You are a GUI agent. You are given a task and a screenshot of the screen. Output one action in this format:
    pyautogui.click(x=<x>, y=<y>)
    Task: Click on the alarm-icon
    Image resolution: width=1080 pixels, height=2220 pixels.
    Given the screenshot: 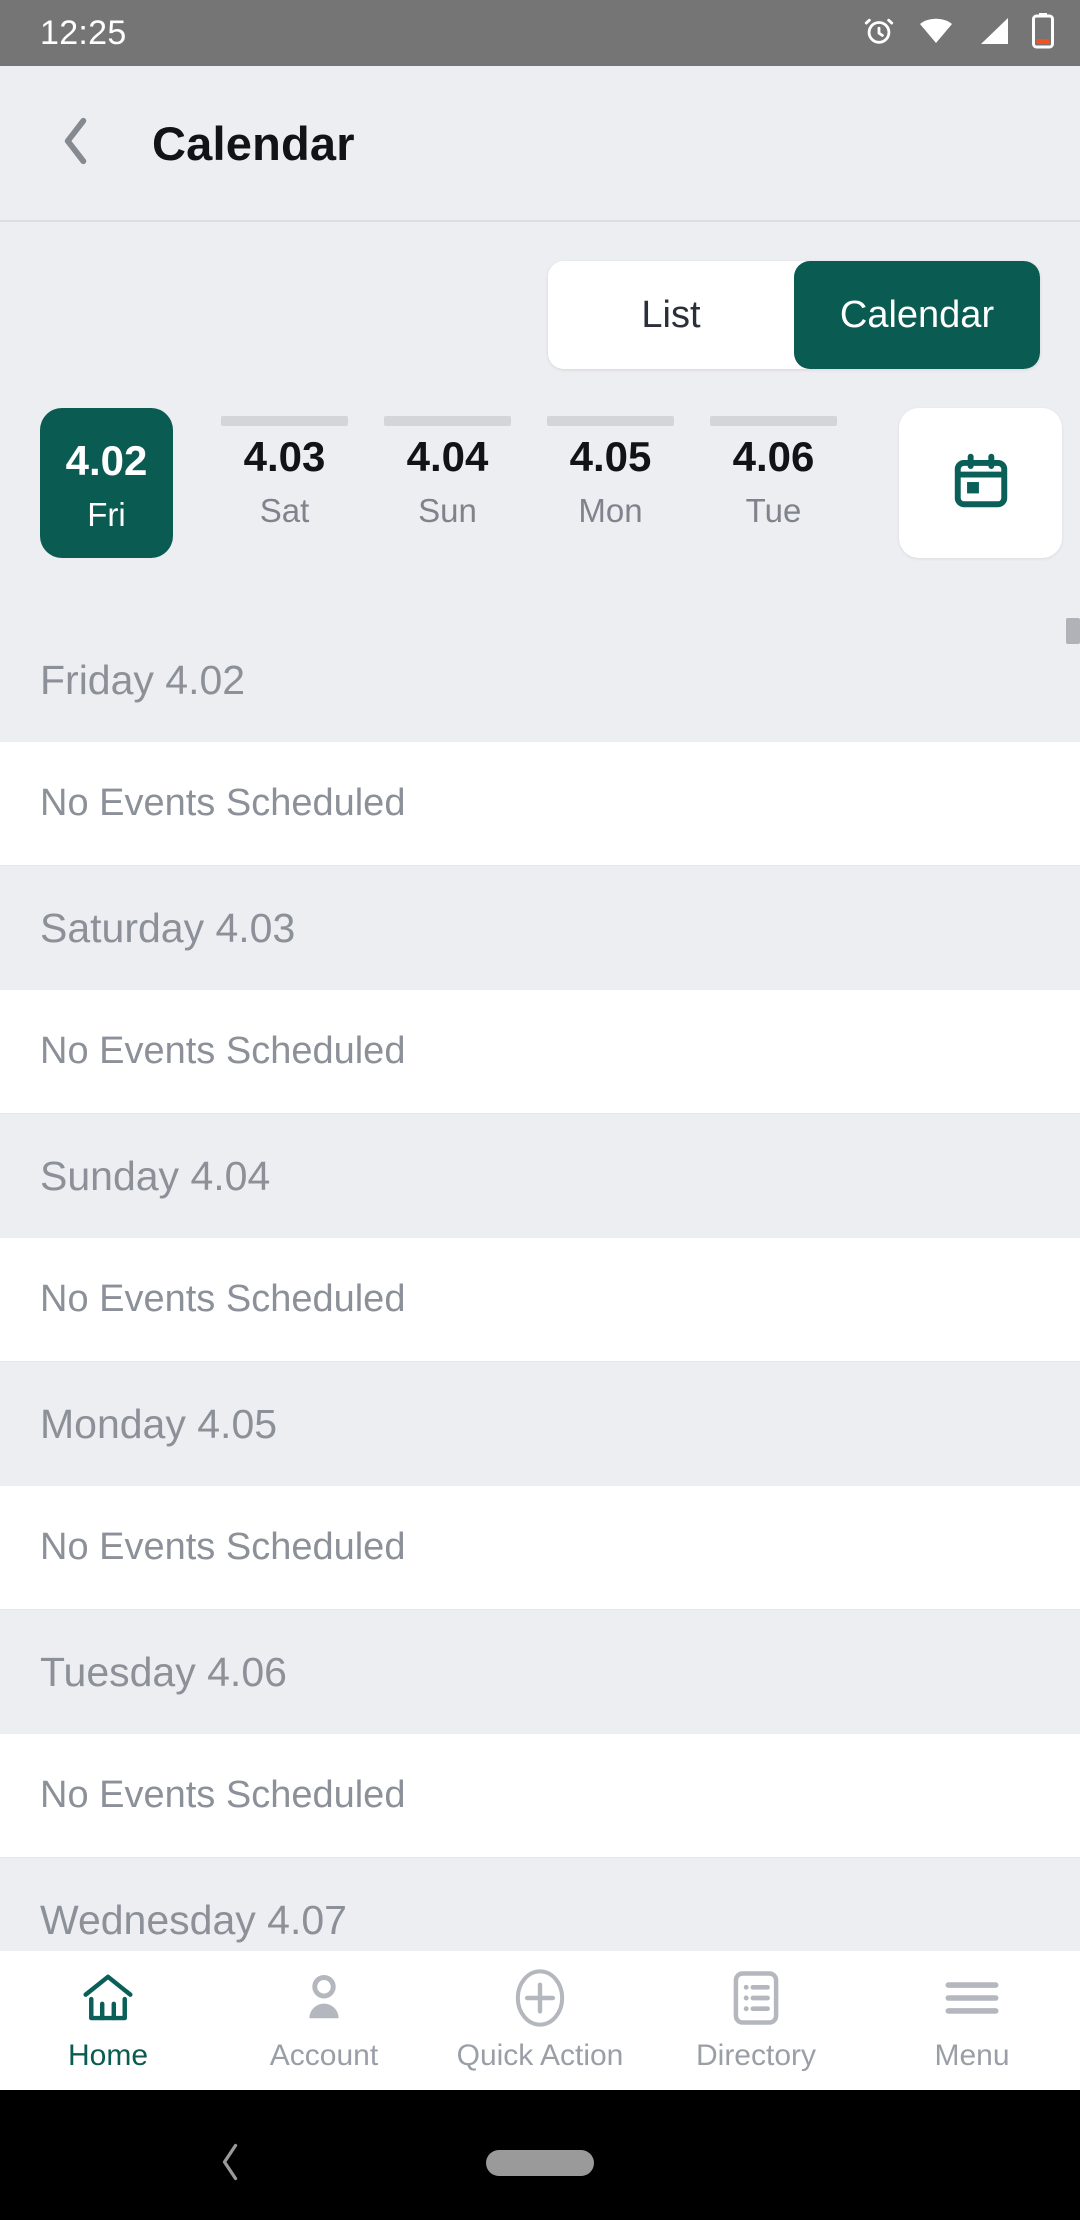 What is the action you would take?
    pyautogui.click(x=879, y=33)
    